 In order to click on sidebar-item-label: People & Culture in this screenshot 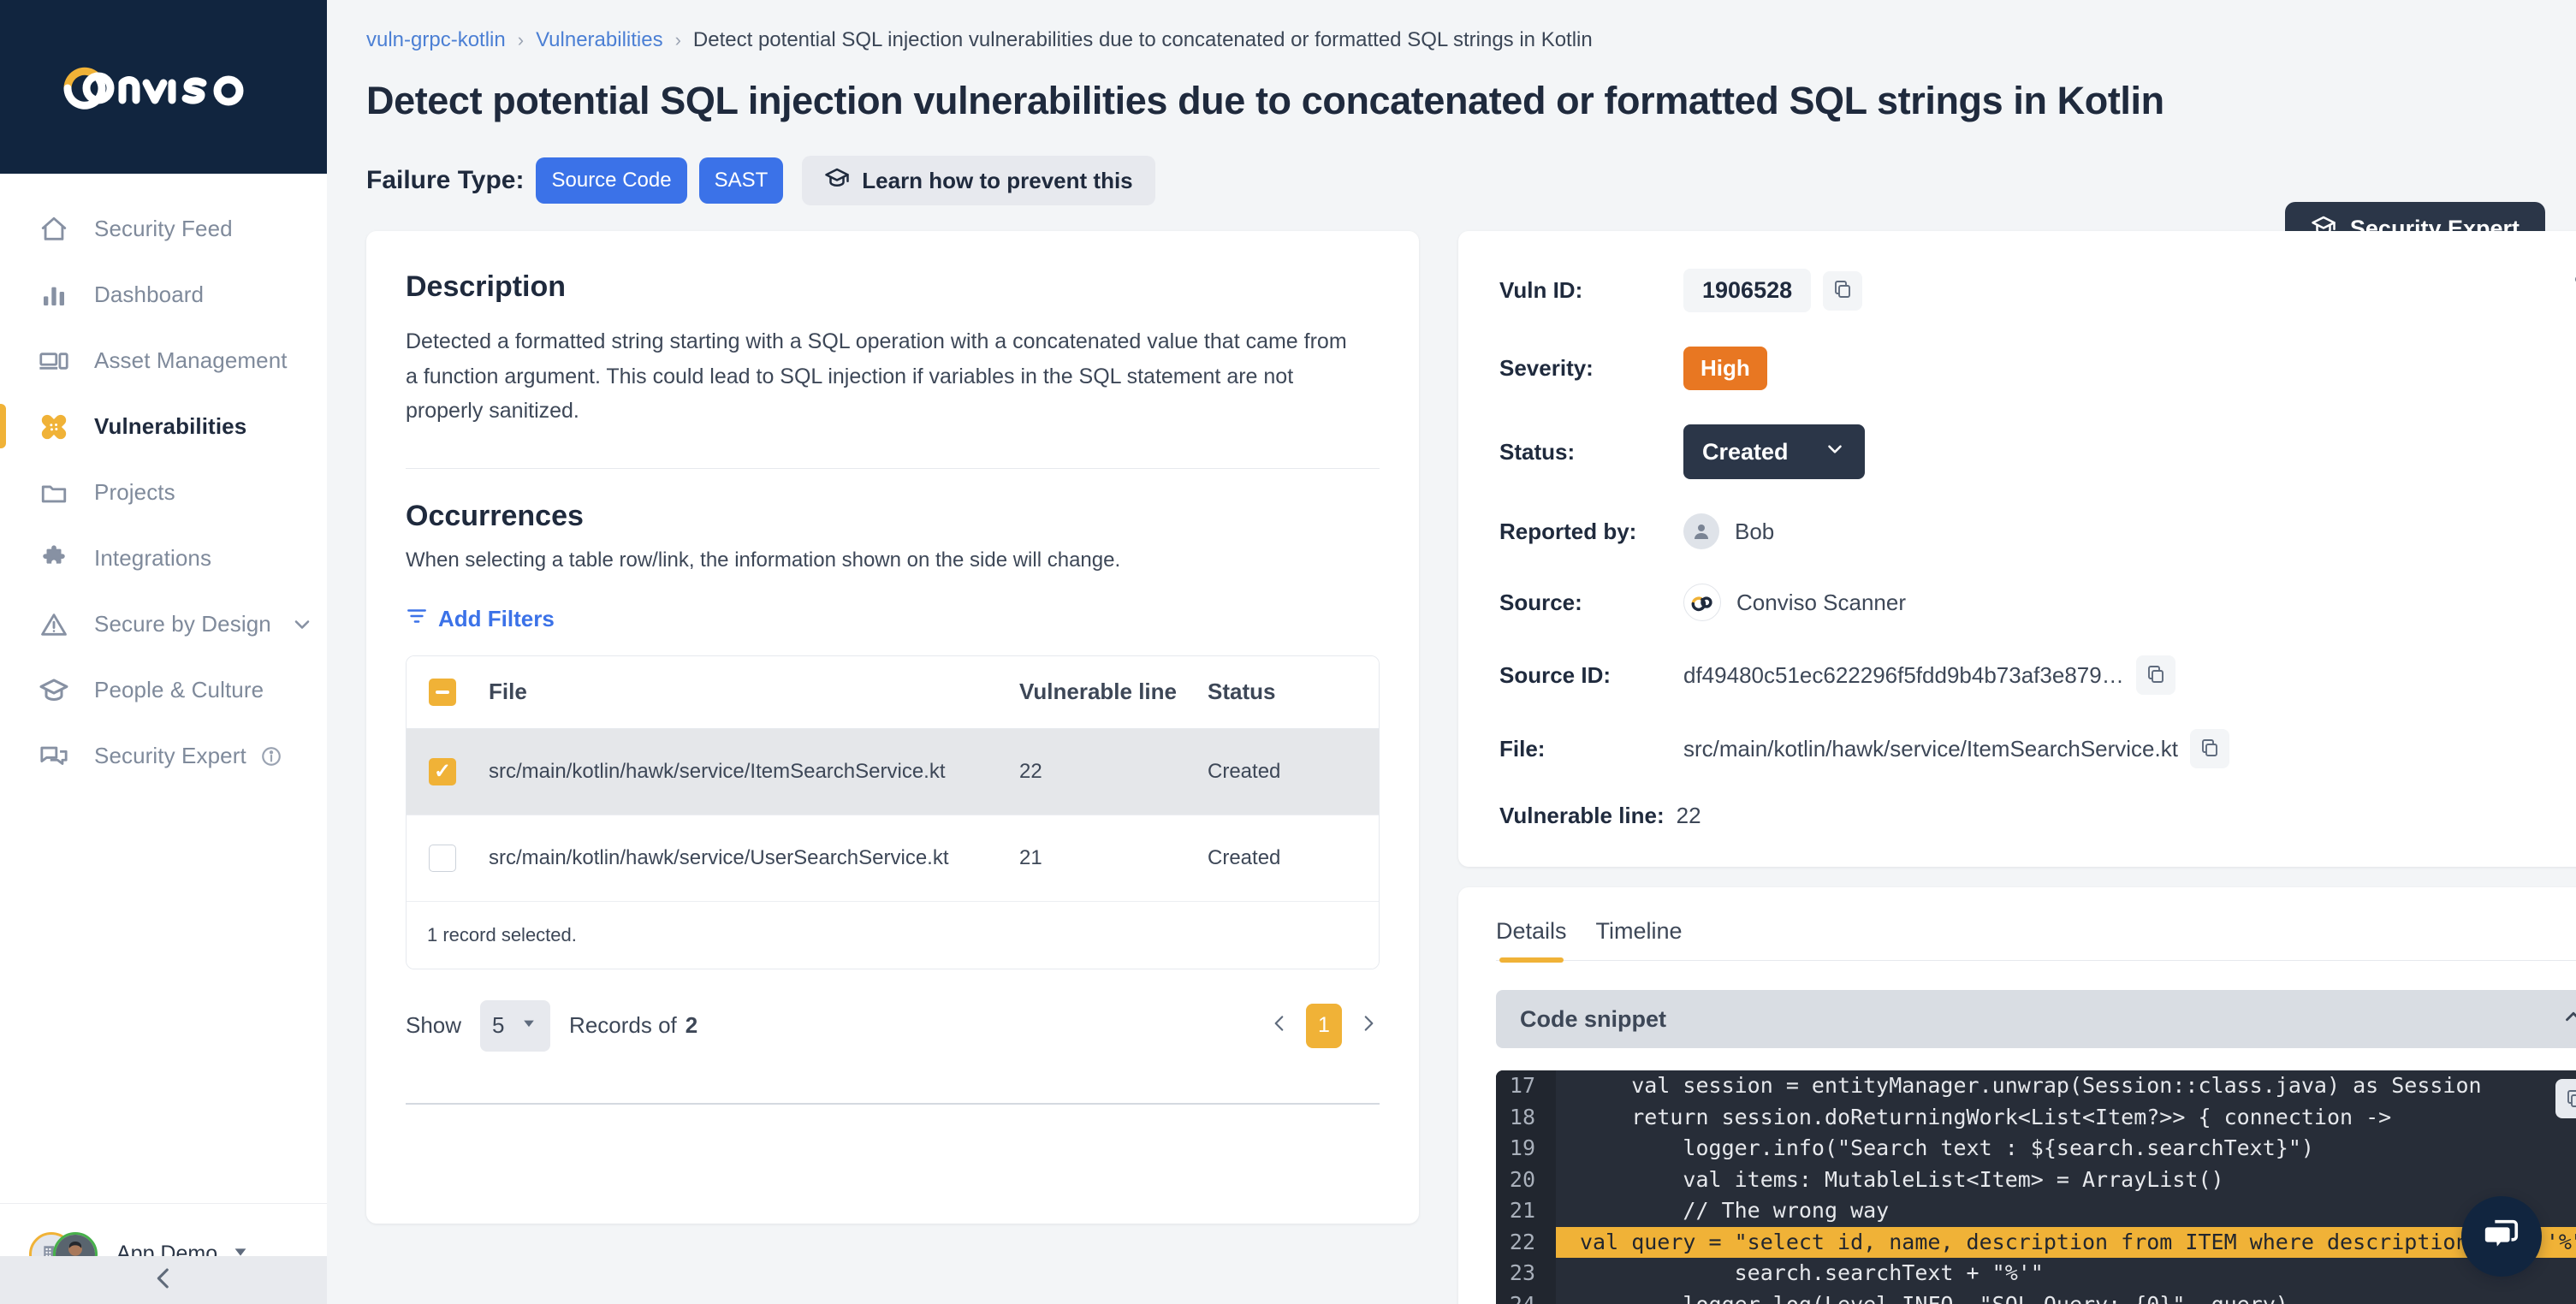, I will do `click(179, 689)`.